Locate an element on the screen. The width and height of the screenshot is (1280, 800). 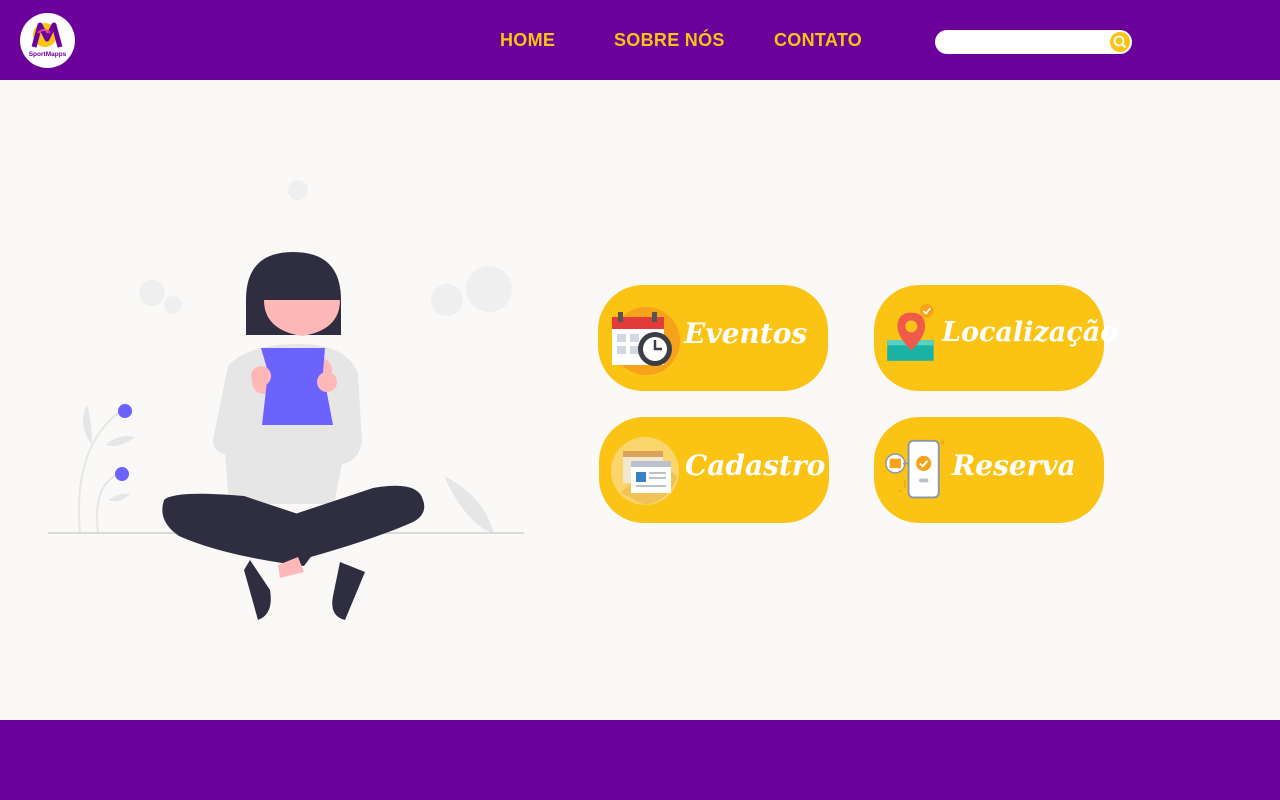
location-pin-icon is located at coordinates (910, 332).